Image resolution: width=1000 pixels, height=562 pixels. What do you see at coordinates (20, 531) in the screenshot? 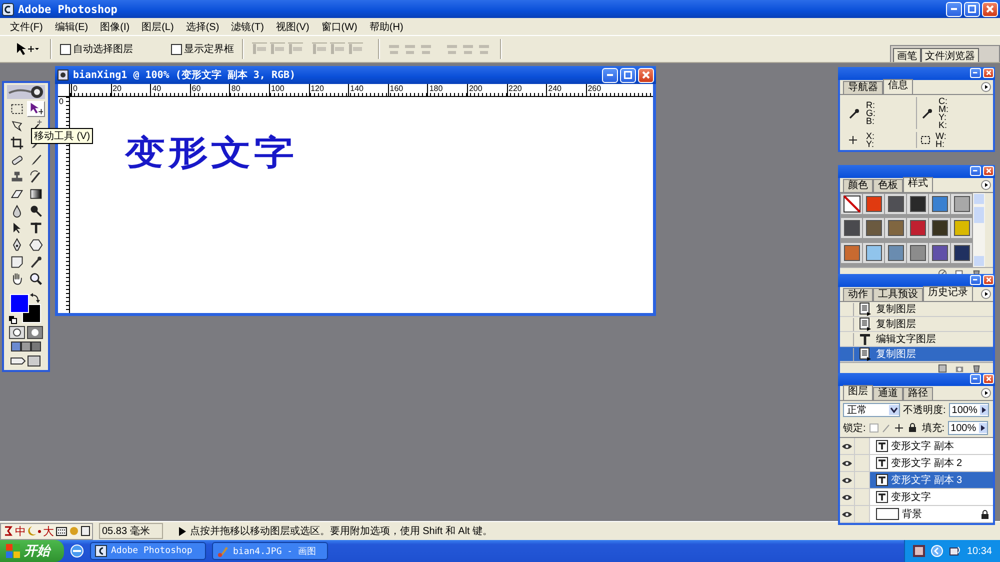
I see `ime-mode: 中` at bounding box center [20, 531].